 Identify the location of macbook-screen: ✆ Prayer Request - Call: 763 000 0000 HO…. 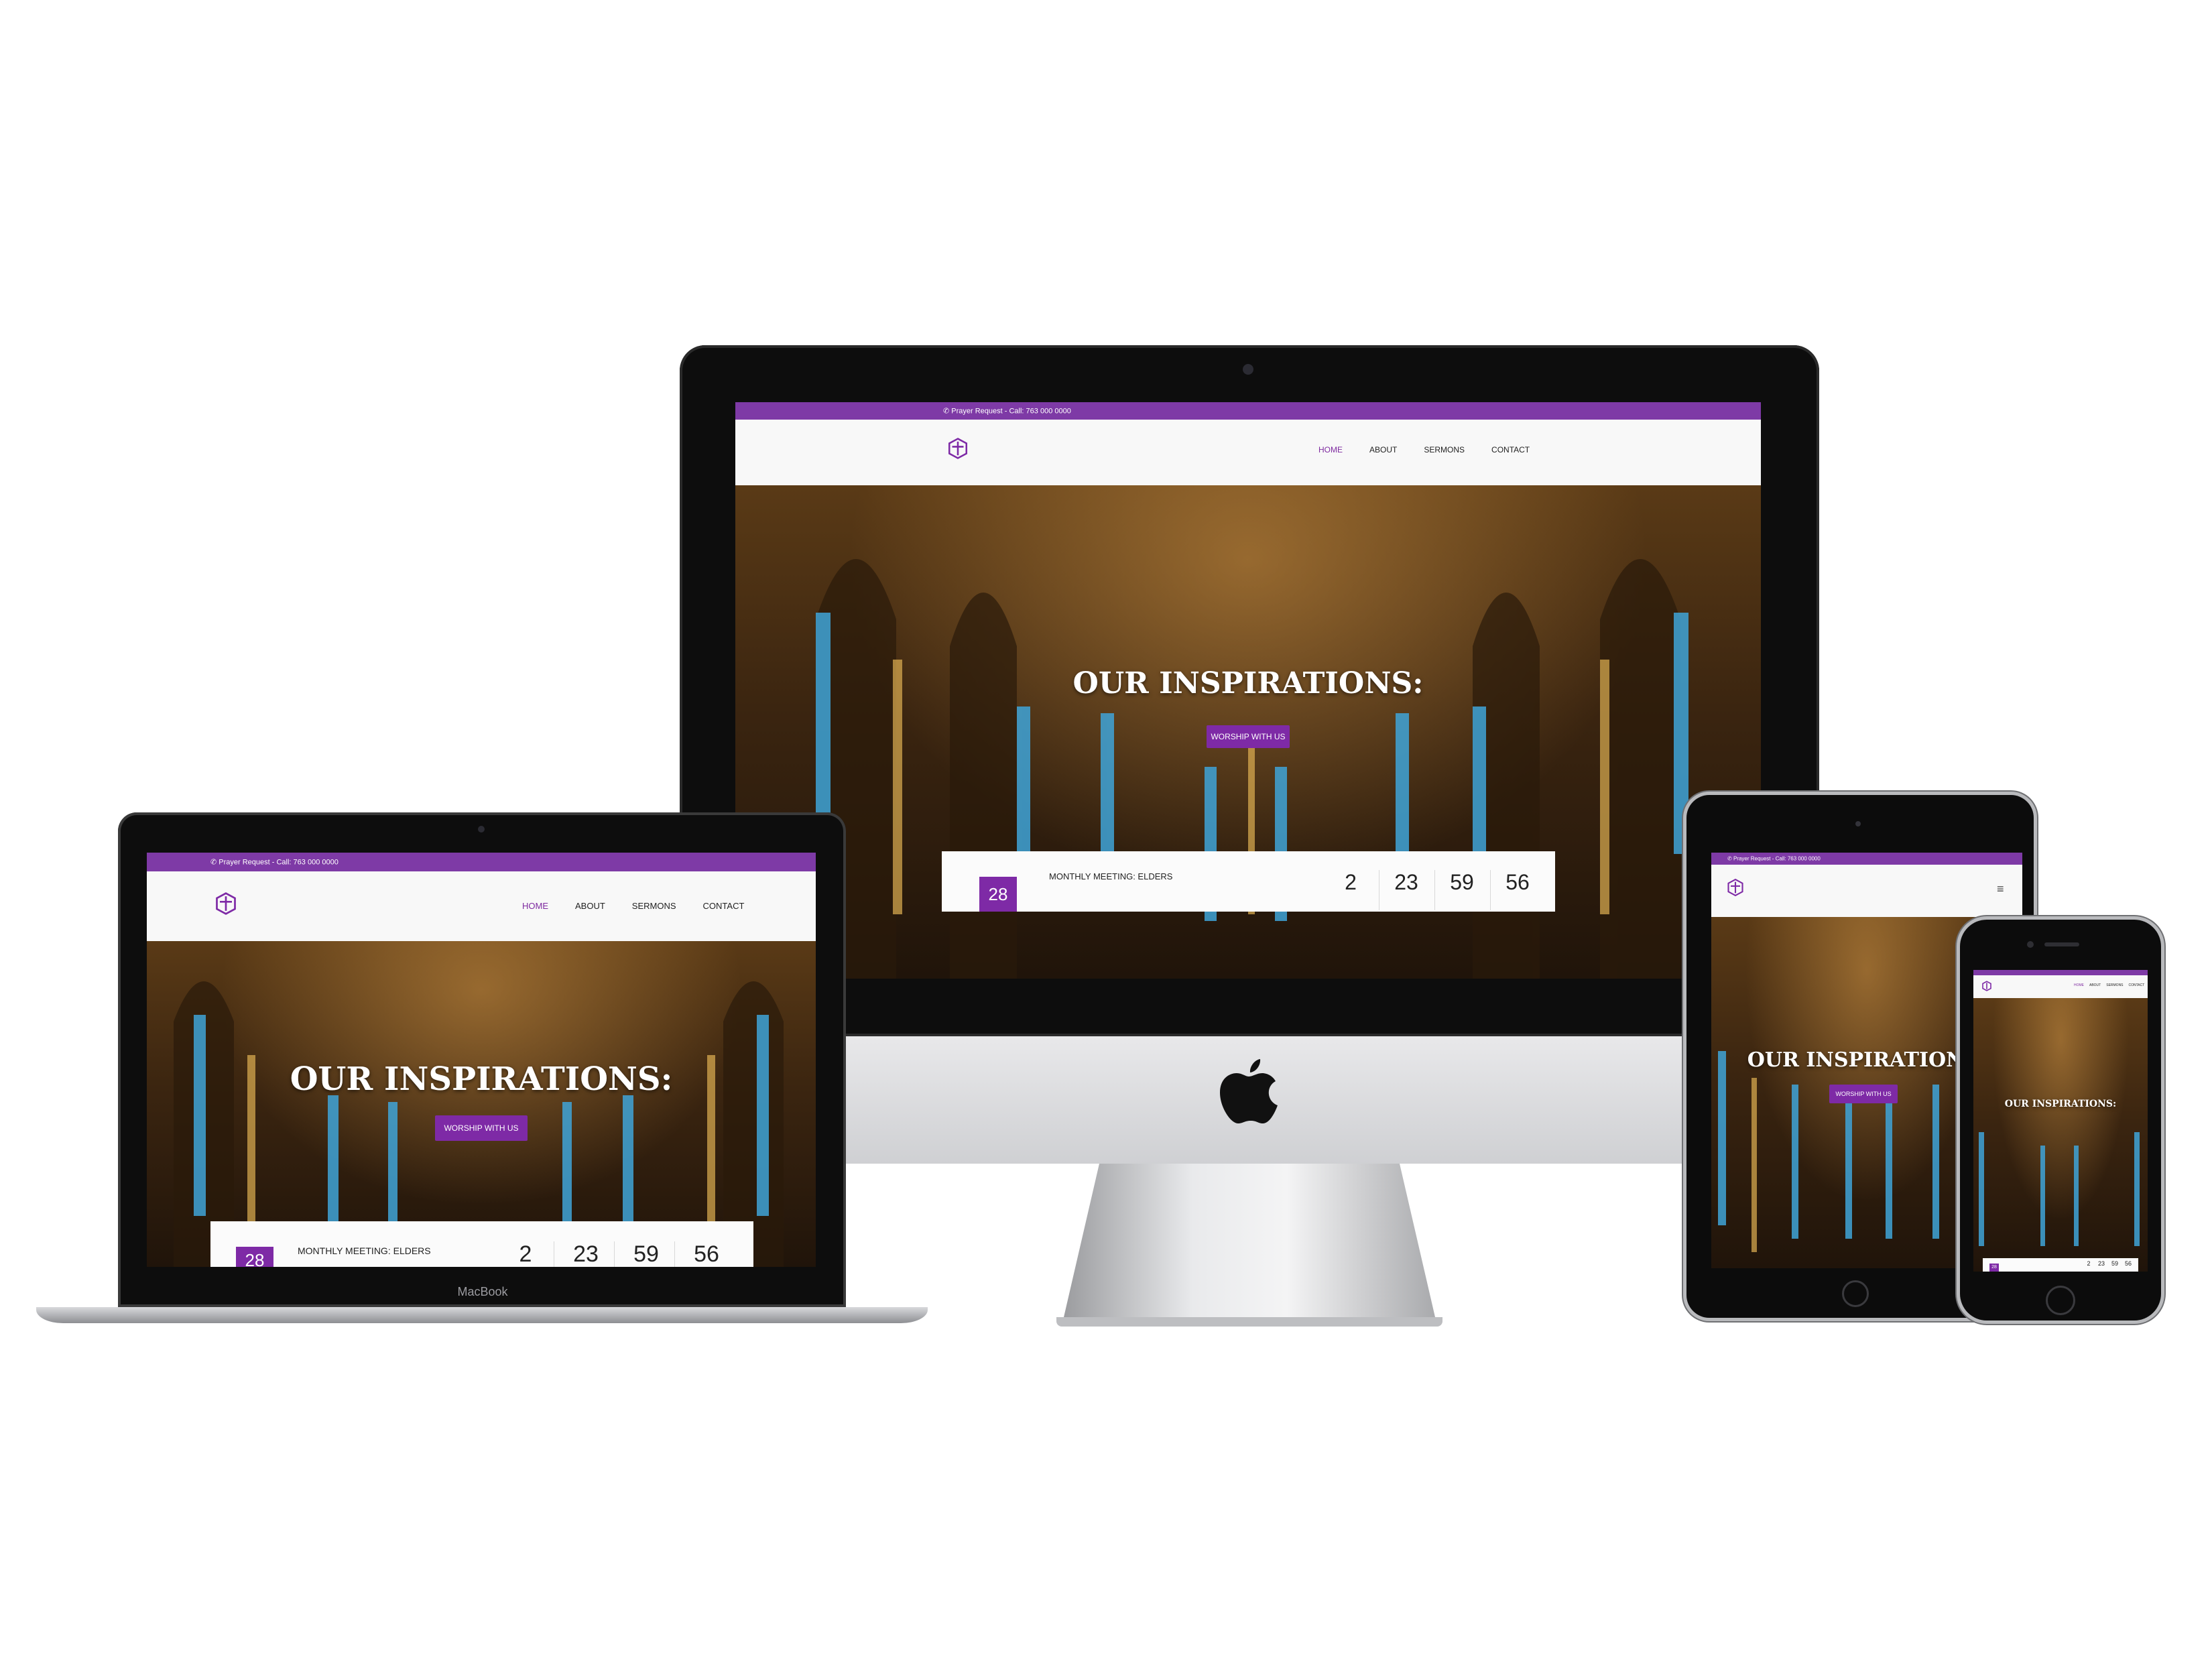
(481, 1060).